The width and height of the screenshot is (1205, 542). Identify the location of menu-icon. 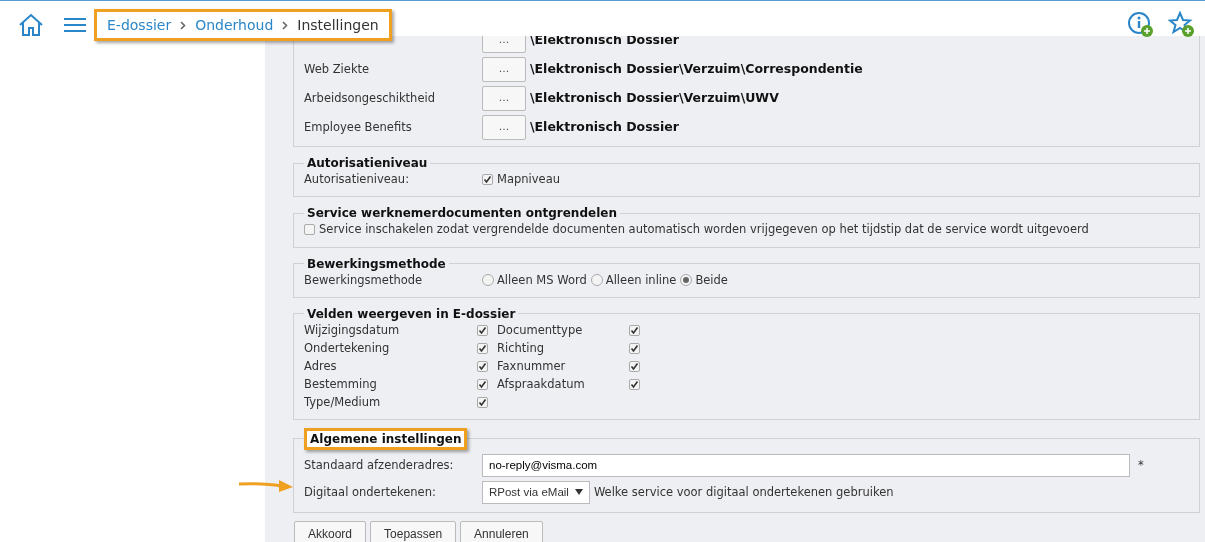
(75, 25).